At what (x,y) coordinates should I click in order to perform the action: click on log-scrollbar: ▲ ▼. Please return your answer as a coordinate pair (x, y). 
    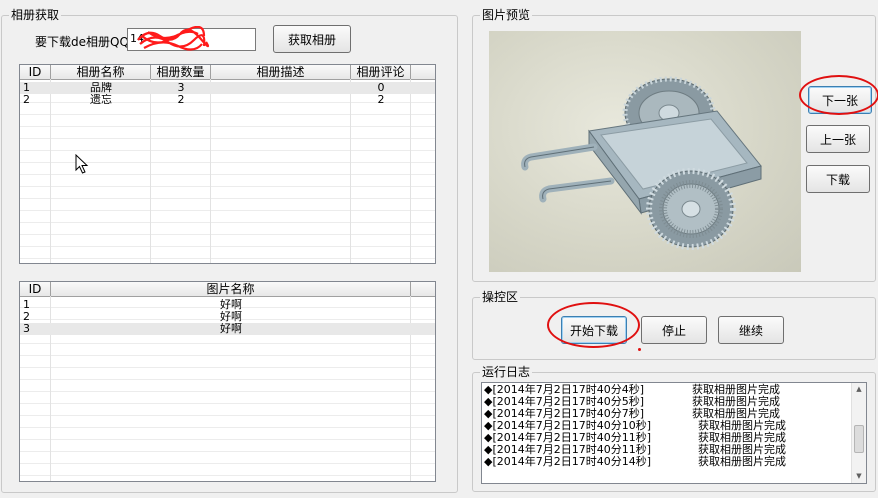
    Looking at the image, I should click on (858, 433).